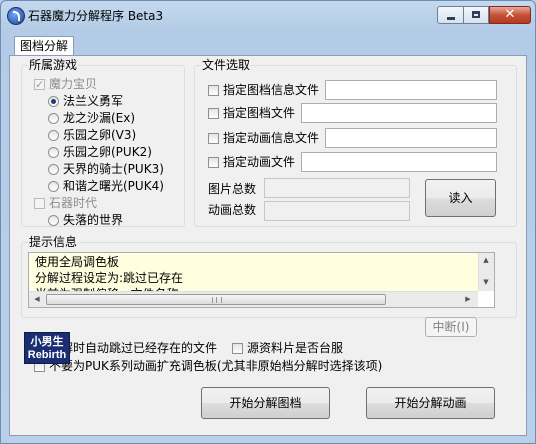  What do you see at coordinates (232, 210) in the screenshot?
I see `anim-total-label: 动画总数` at bounding box center [232, 210].